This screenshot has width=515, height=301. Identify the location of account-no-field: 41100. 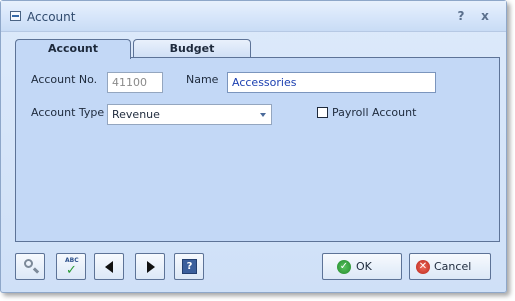
(135, 82).